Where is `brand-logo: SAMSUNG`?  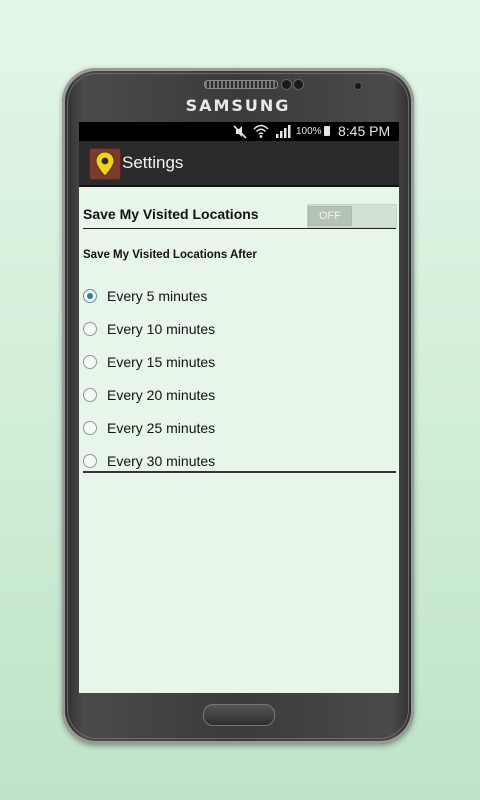 brand-logo: SAMSUNG is located at coordinates (238, 105).